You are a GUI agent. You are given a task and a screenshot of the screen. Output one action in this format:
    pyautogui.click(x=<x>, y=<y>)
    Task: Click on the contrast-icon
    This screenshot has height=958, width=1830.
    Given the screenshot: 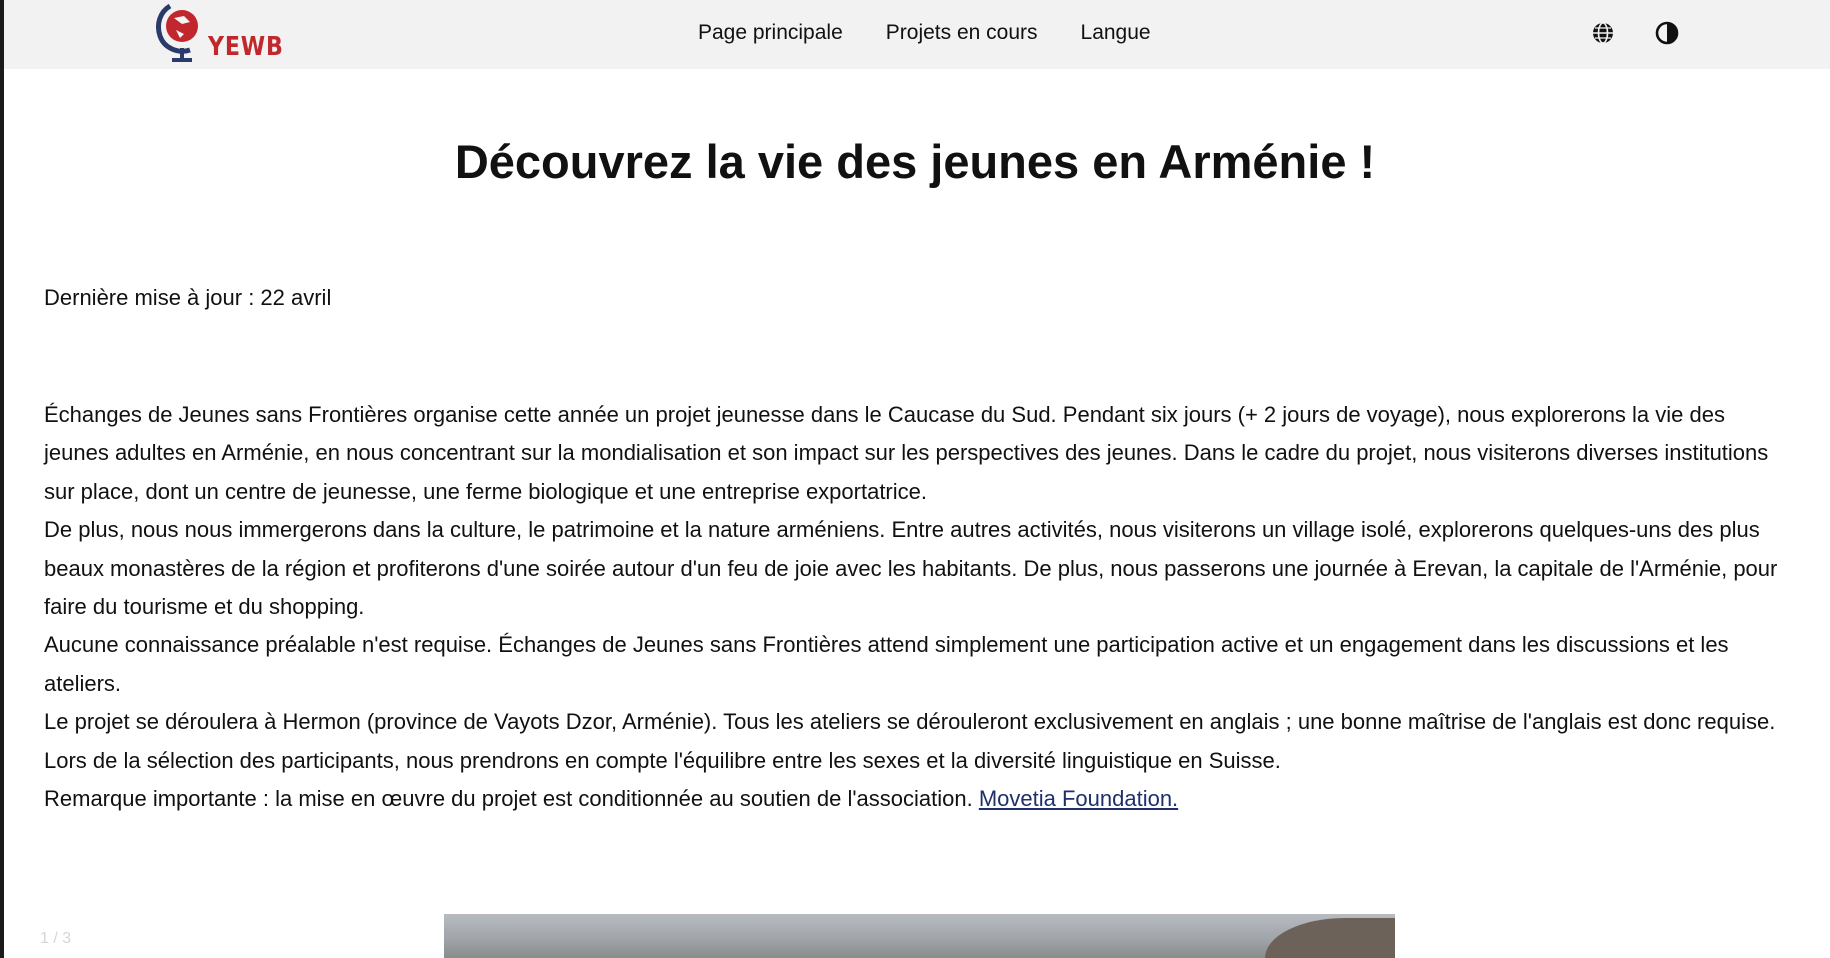 What is the action you would take?
    pyautogui.click(x=1667, y=33)
    